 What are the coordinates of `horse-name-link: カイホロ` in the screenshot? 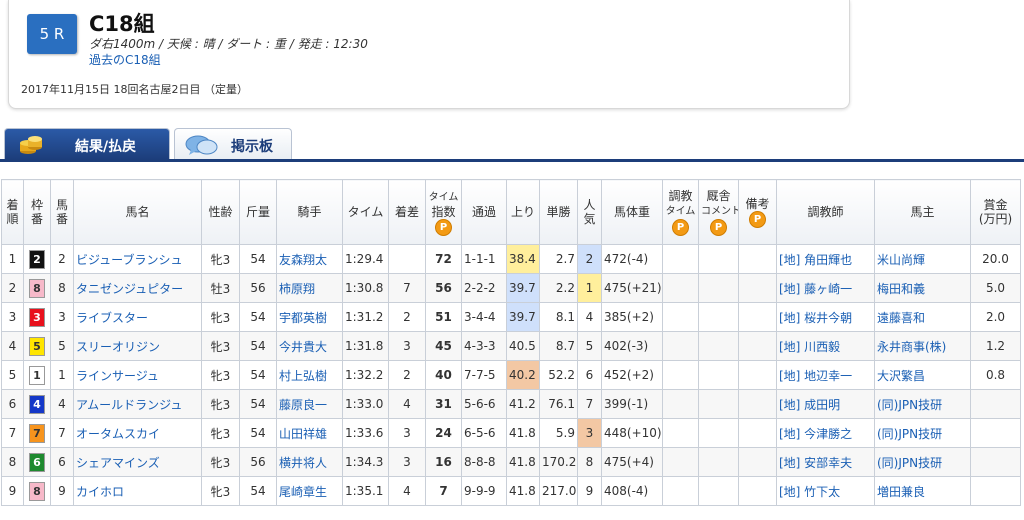 It's located at (137, 491).